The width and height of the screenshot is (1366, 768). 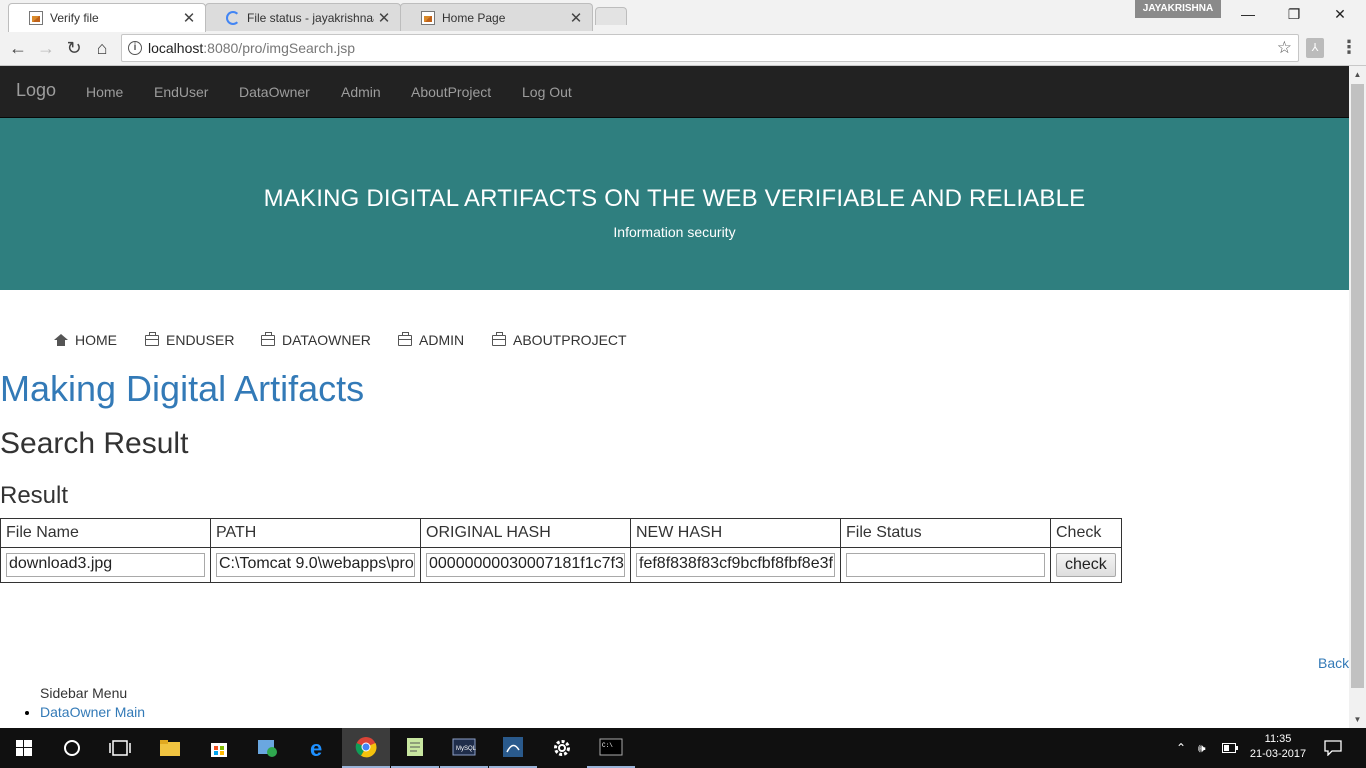 I want to click on pdf-extension-icon: ⅄, so click(x=1315, y=48).